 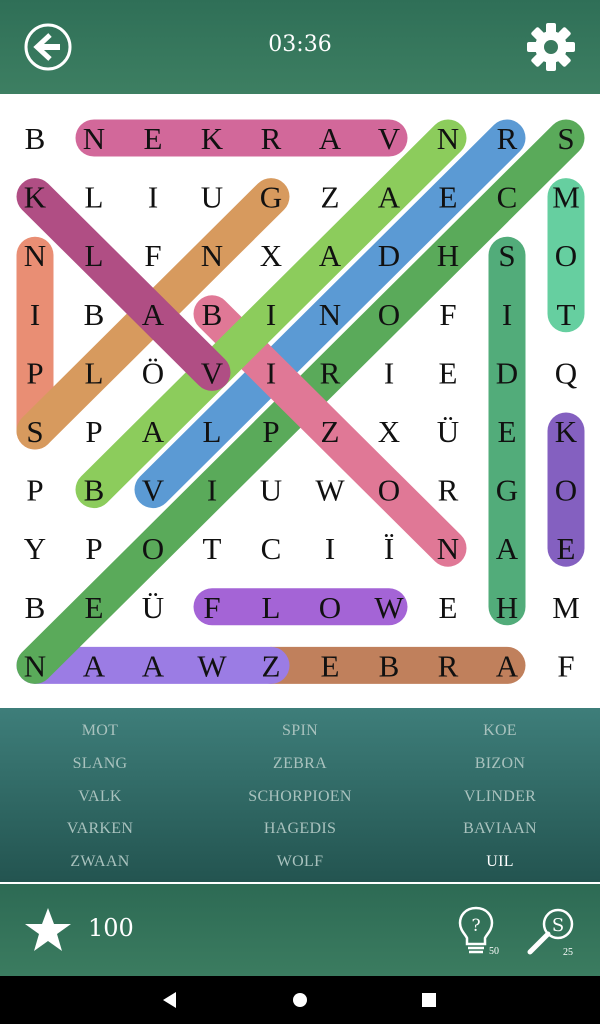 I want to click on hint-button: ? 50, so click(x=480, y=932).